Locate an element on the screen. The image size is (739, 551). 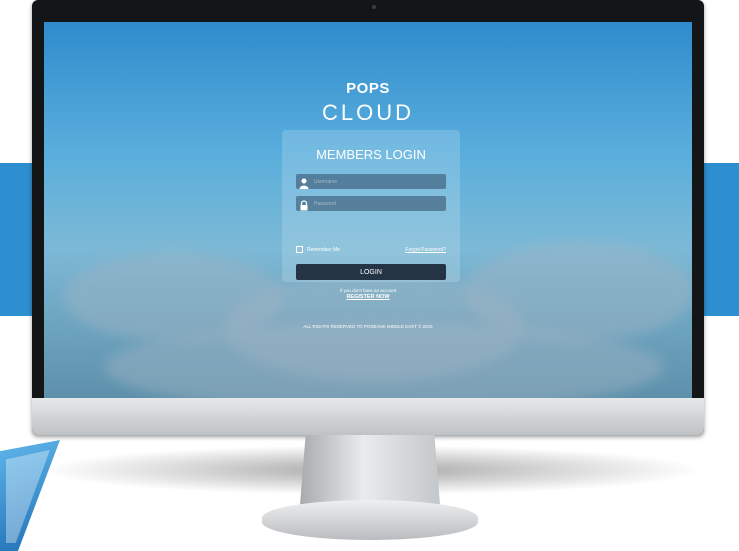
monitor-chin is located at coordinates (368, 416).